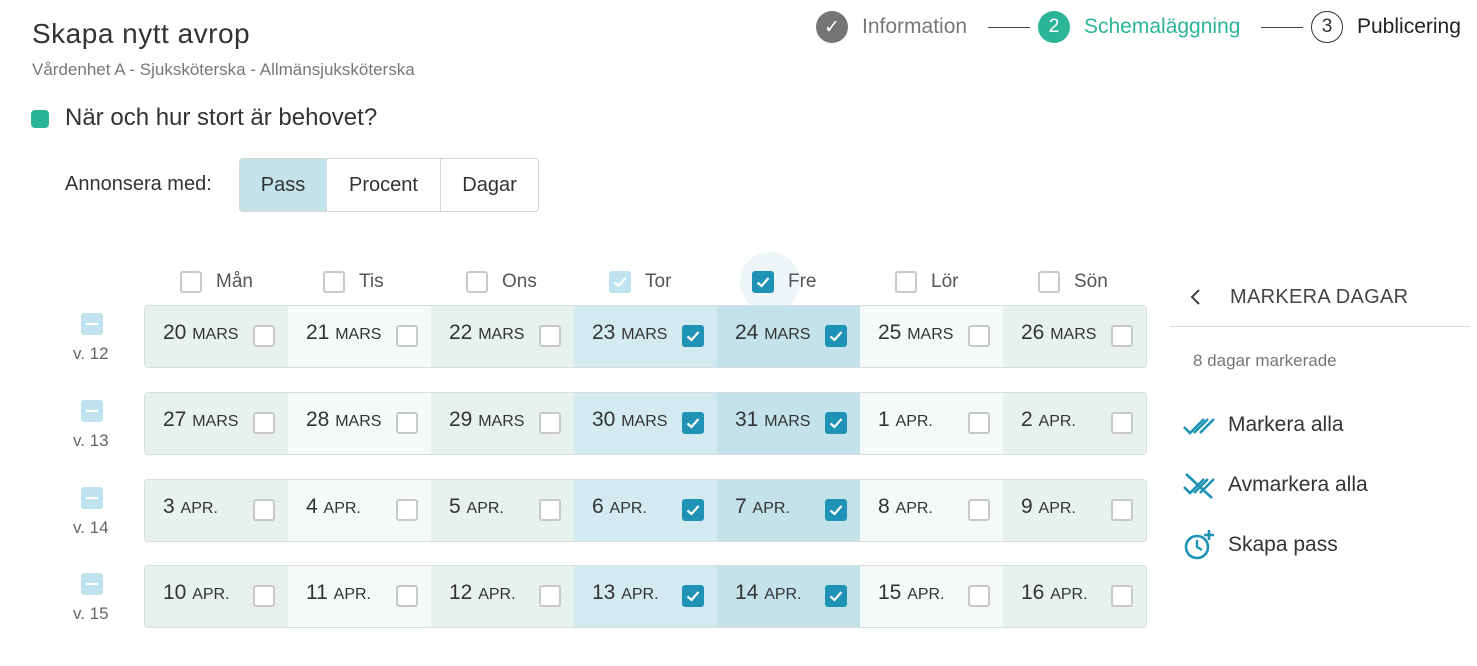 The image size is (1477, 666). What do you see at coordinates (501, 282) in the screenshot?
I see `weekday-toggle: Ons` at bounding box center [501, 282].